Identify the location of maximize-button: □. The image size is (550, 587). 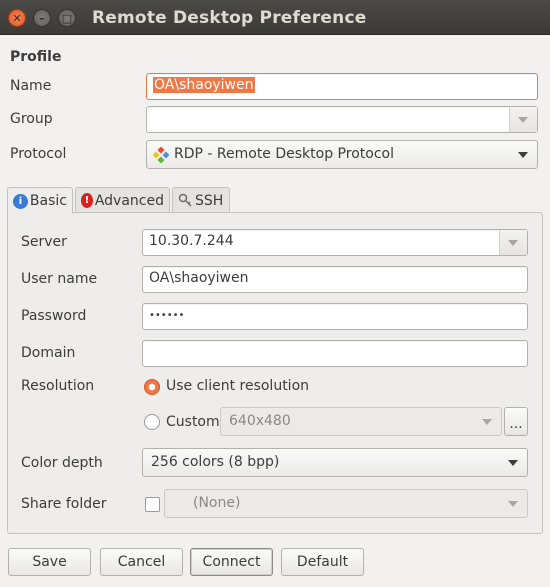
(67, 18).